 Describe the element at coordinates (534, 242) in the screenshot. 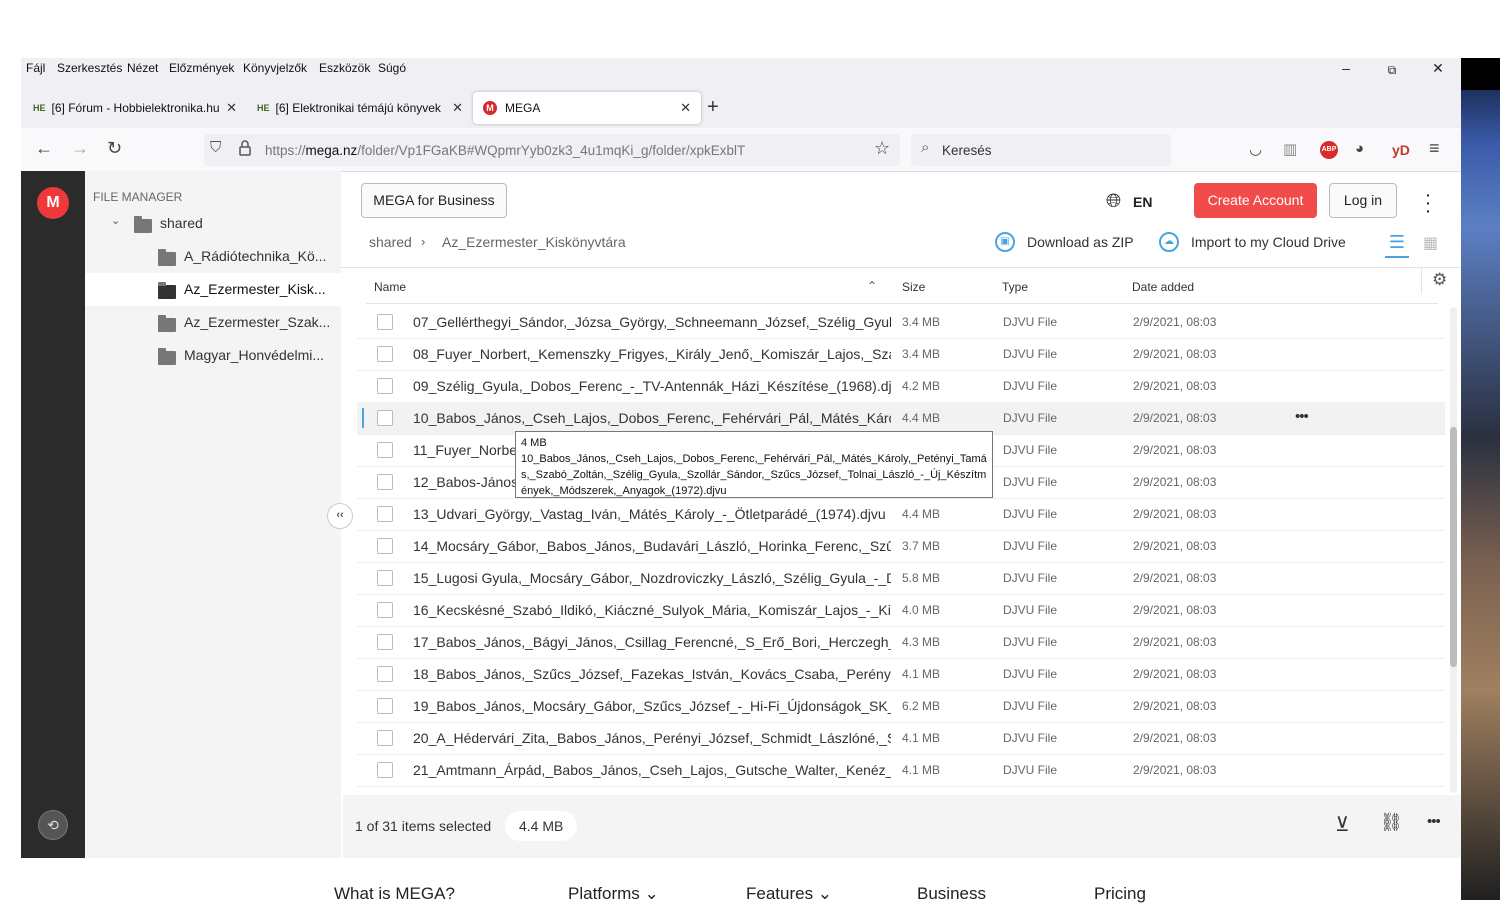

I see `breadcrumb-current: Az_Ezermester_Kiskönyvtára` at that location.